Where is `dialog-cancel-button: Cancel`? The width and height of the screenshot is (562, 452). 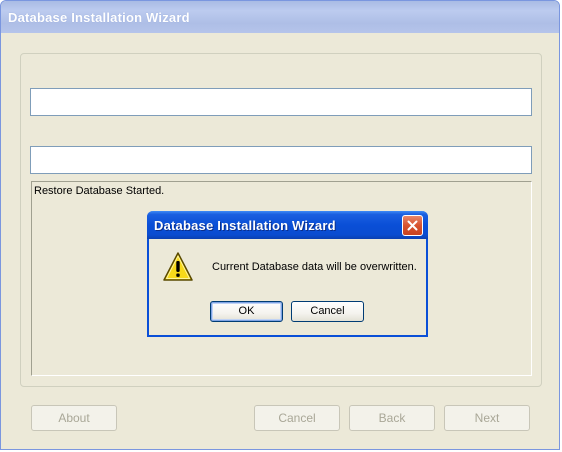 dialog-cancel-button: Cancel is located at coordinates (327, 311).